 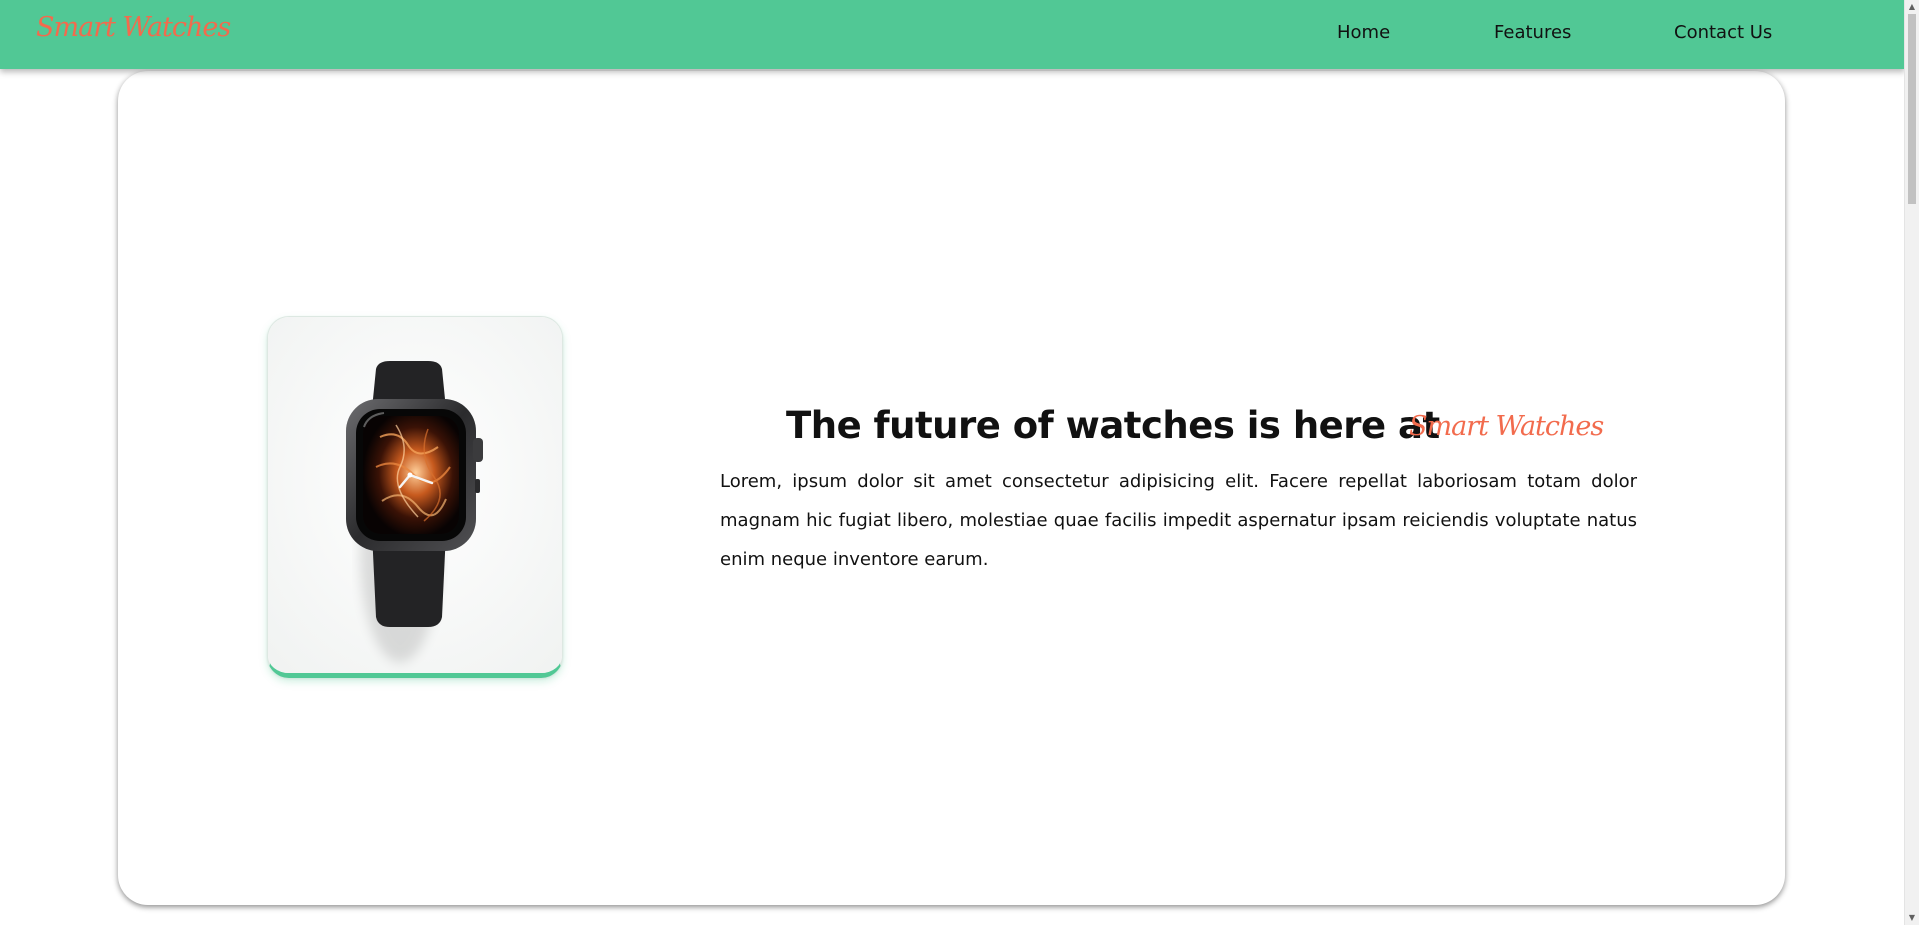 What do you see at coordinates (1912, 109) in the screenshot?
I see `scrollbar-thumb` at bounding box center [1912, 109].